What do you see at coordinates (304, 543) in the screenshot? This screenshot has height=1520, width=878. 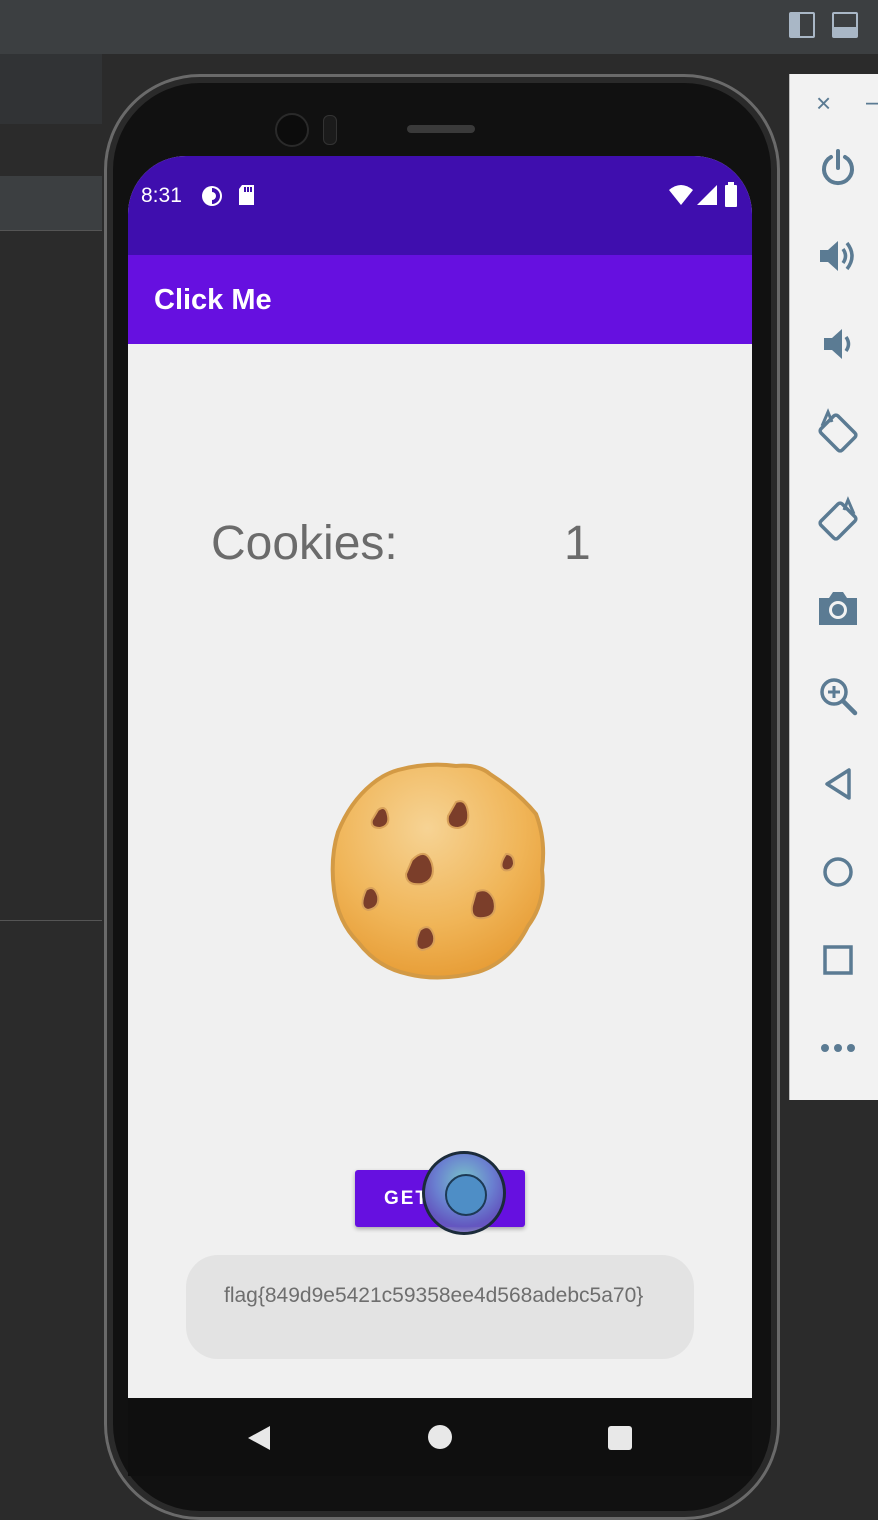 I see `cookies-label: Cookies:` at bounding box center [304, 543].